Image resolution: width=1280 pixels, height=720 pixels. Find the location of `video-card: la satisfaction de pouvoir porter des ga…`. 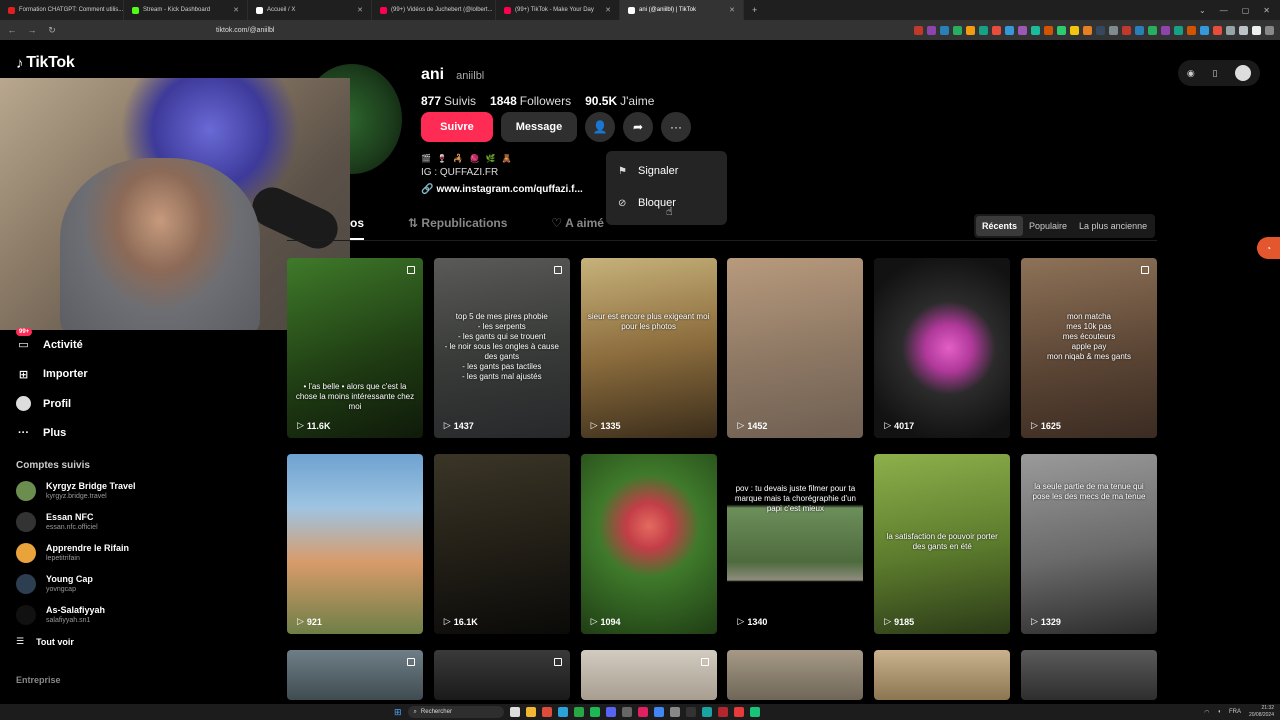

video-card: la satisfaction de pouvoir porter des ga… is located at coordinates (942, 544).